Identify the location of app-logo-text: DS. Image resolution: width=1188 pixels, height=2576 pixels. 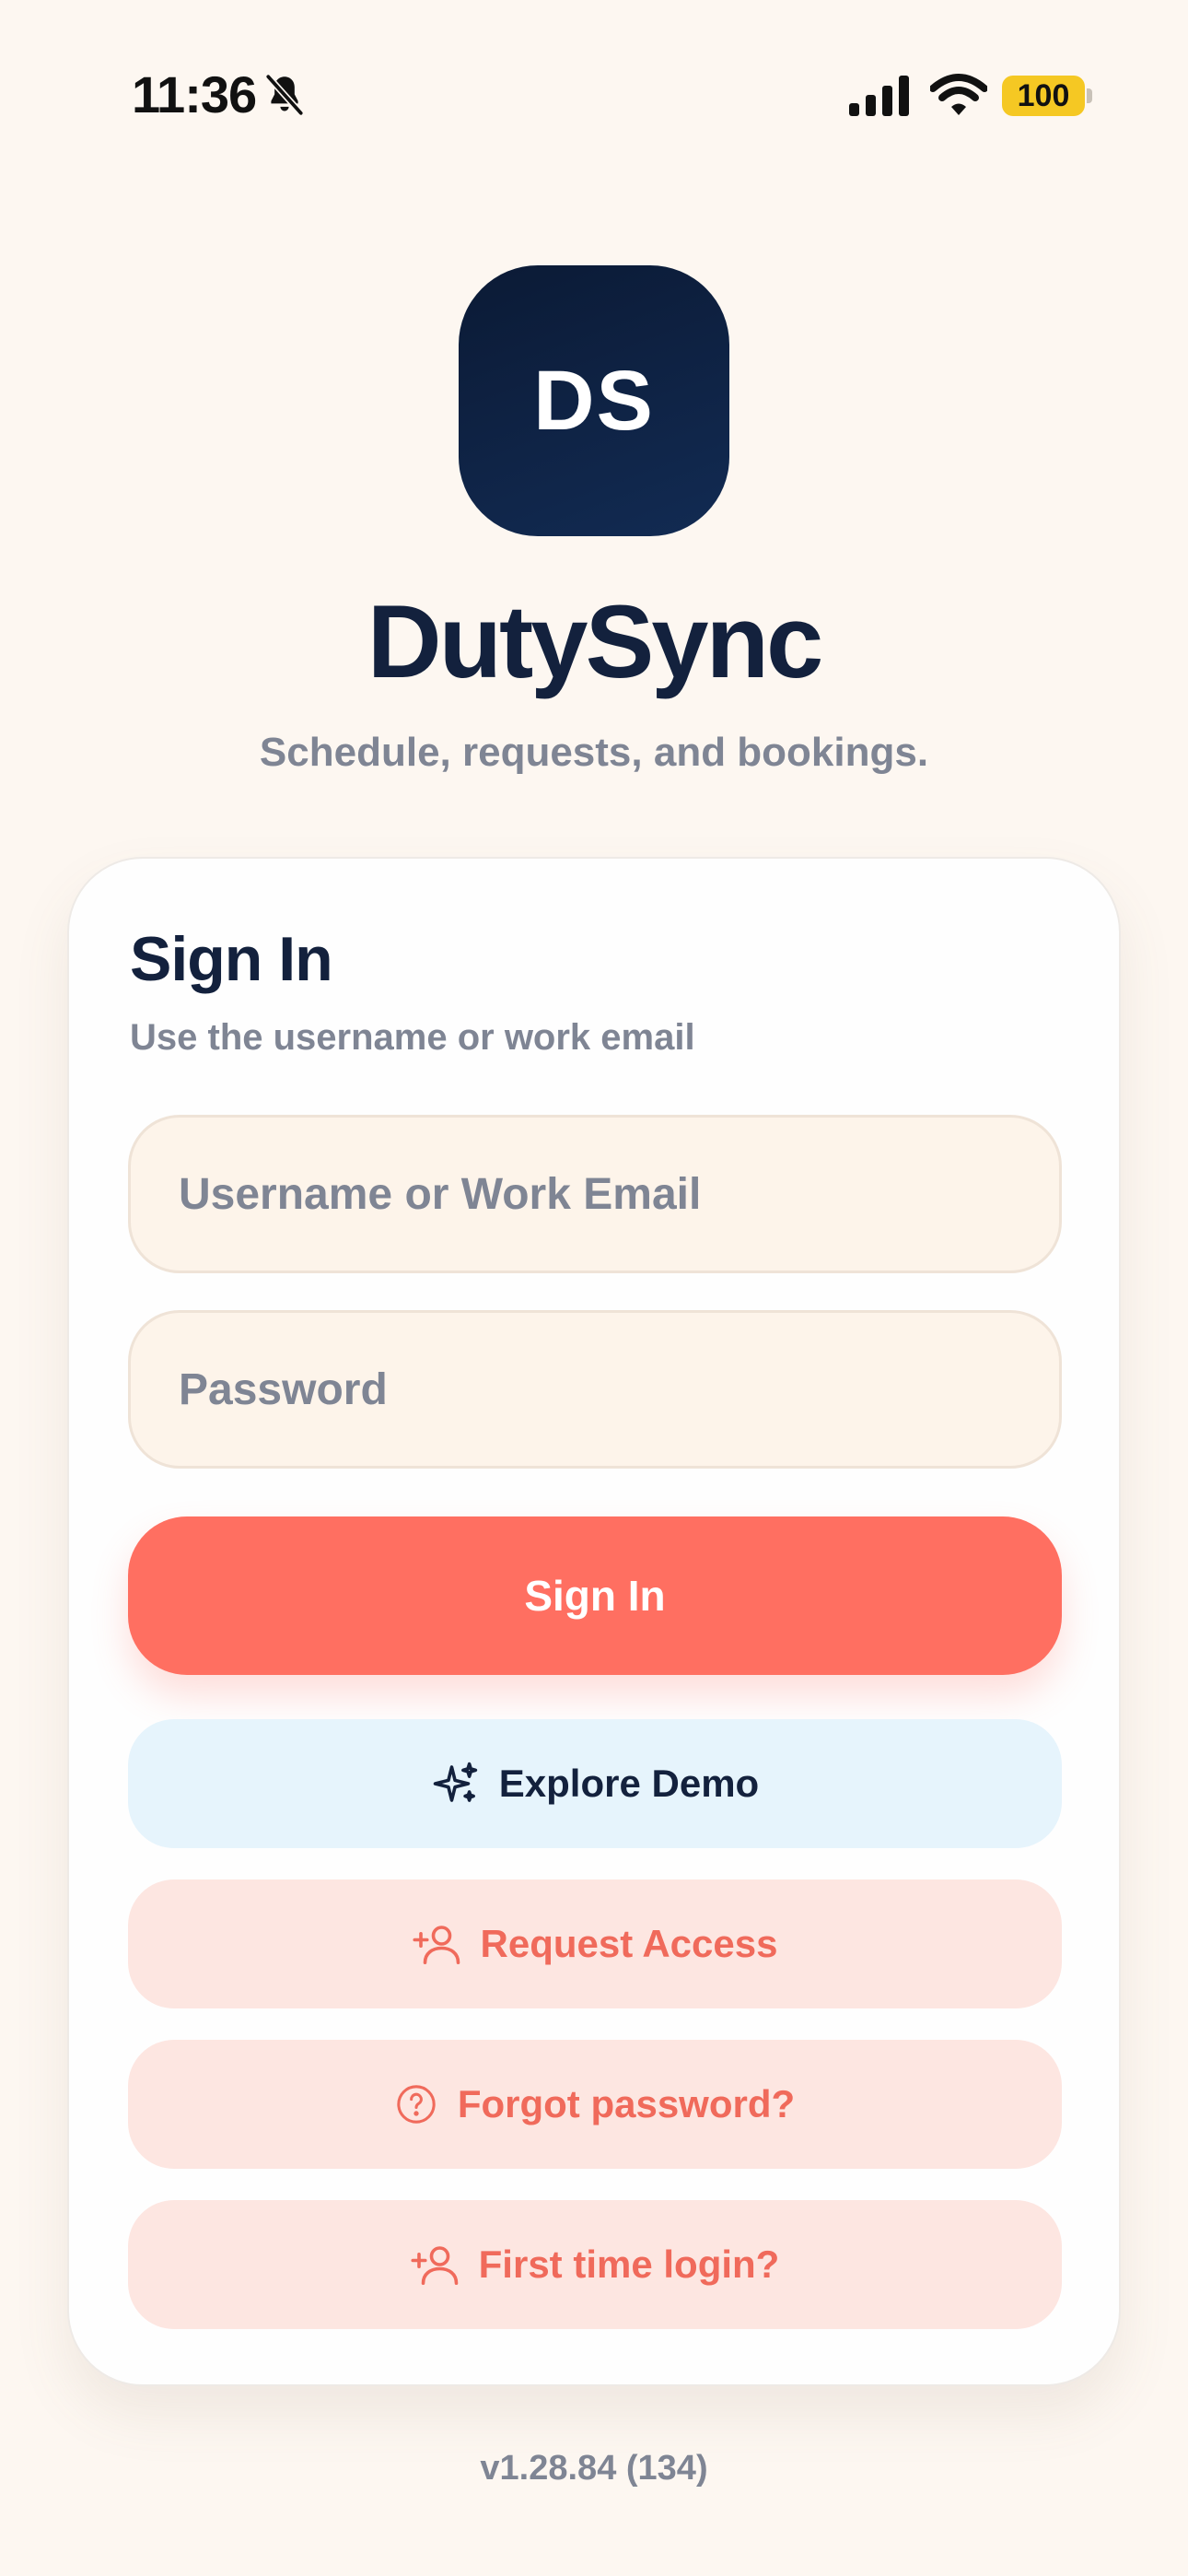
(594, 400).